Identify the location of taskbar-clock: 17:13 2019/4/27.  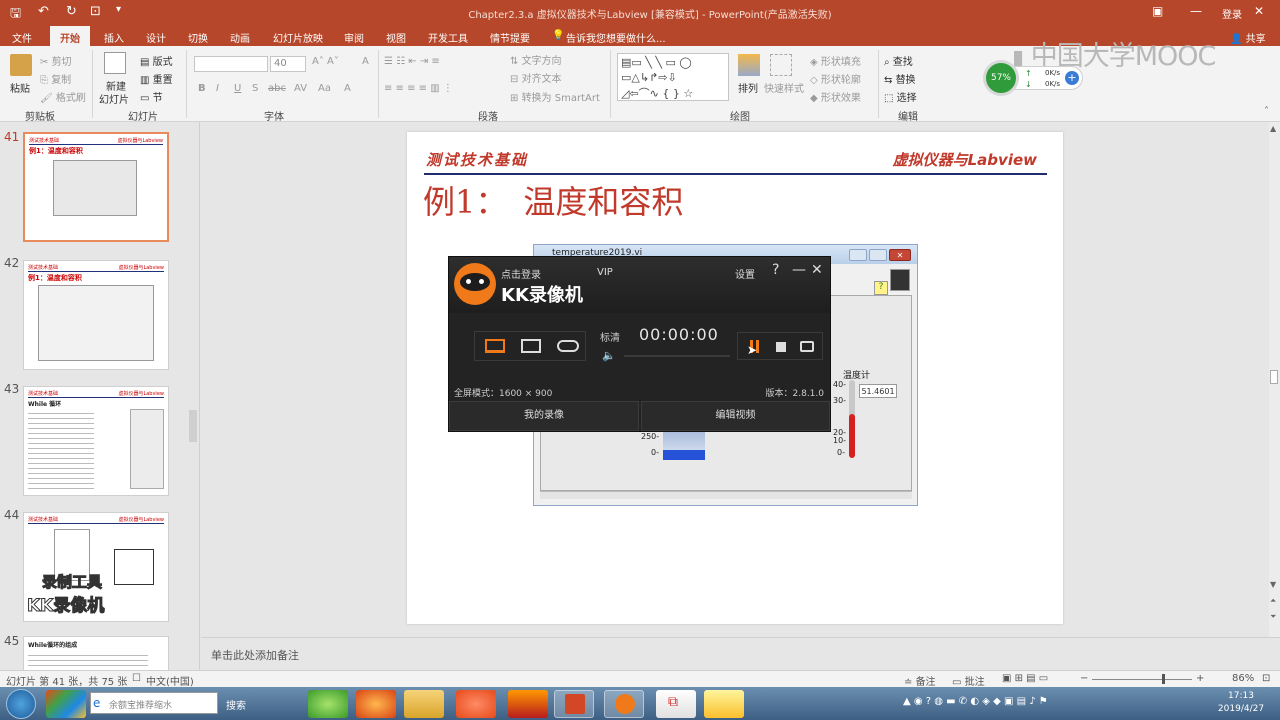
(1241, 703).